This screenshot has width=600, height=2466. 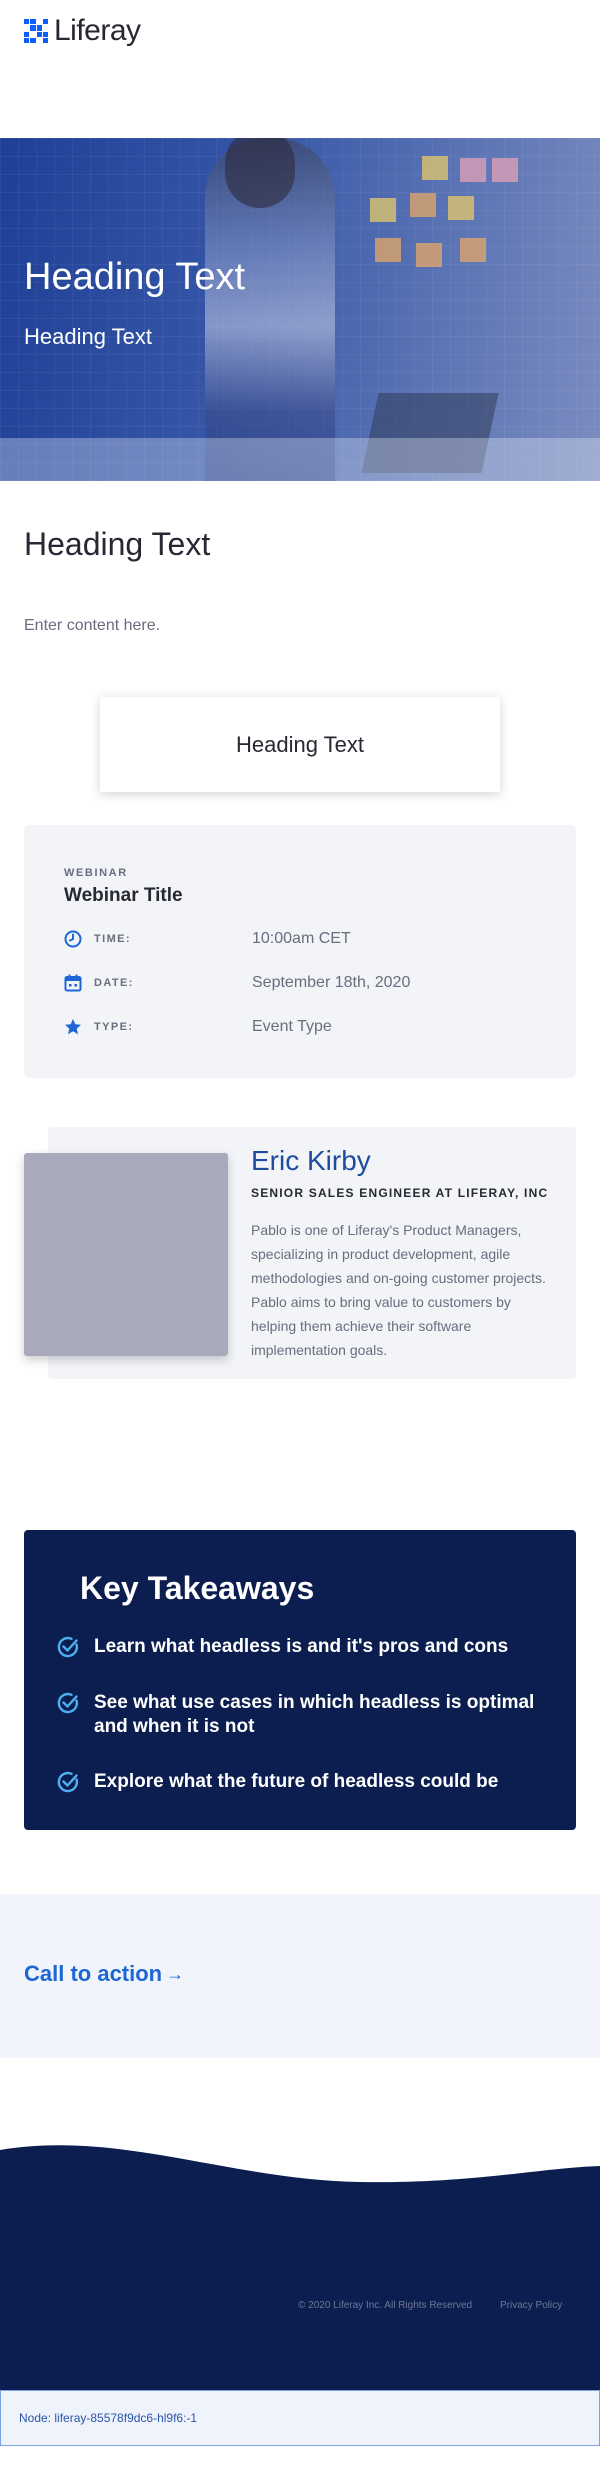 What do you see at coordinates (123, 895) in the screenshot?
I see `webinar-title: Webinar Title` at bounding box center [123, 895].